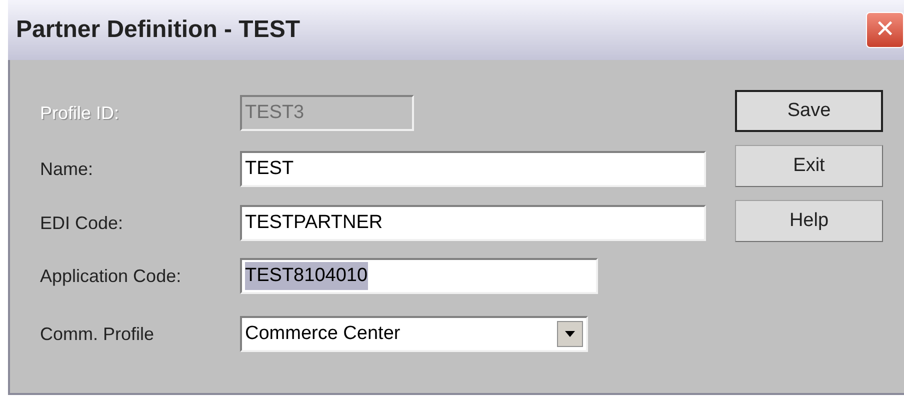 The width and height of the screenshot is (904, 405). Describe the element at coordinates (274, 112) in the screenshot. I see `field-value: TEST3` at that location.